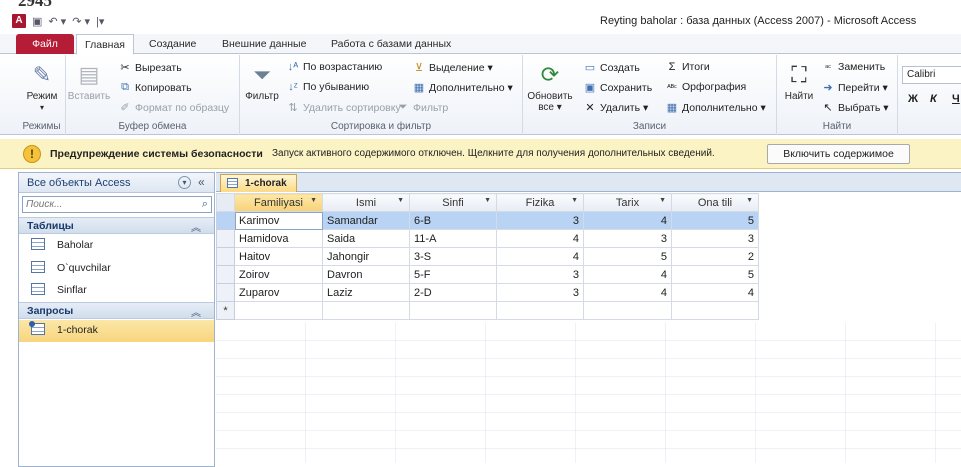  What do you see at coordinates (366, 292) in the screenshot?
I see `table-cell: Laziz` at bounding box center [366, 292].